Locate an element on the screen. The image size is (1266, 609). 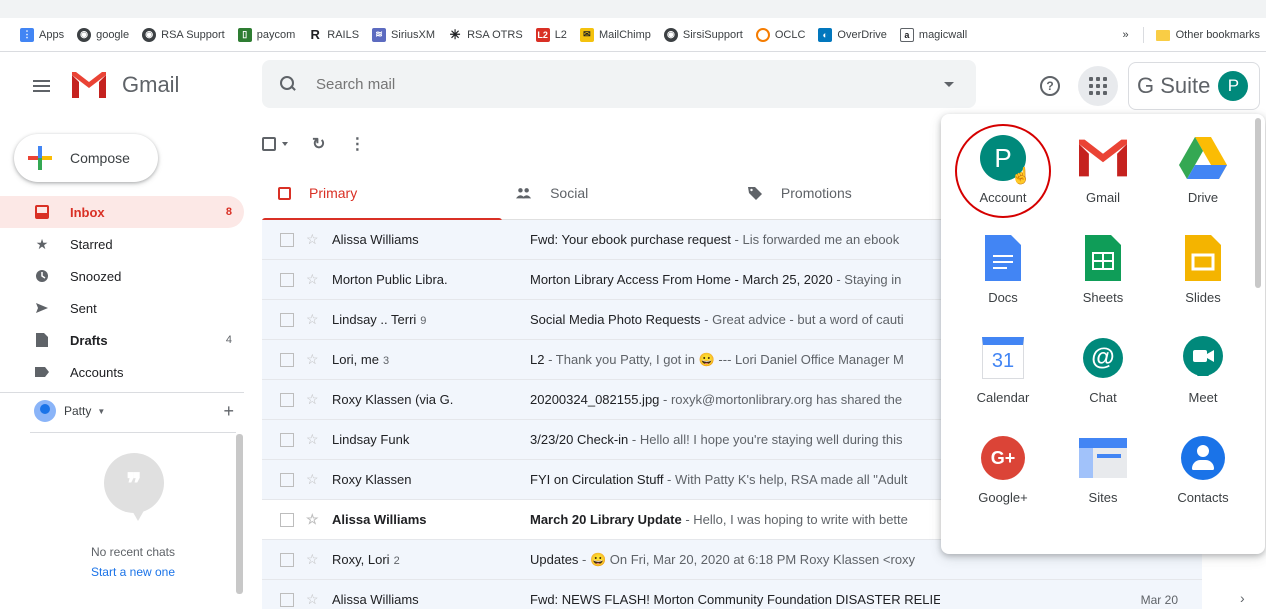
paycom-icon: ▯ is located at coordinates (244, 34).